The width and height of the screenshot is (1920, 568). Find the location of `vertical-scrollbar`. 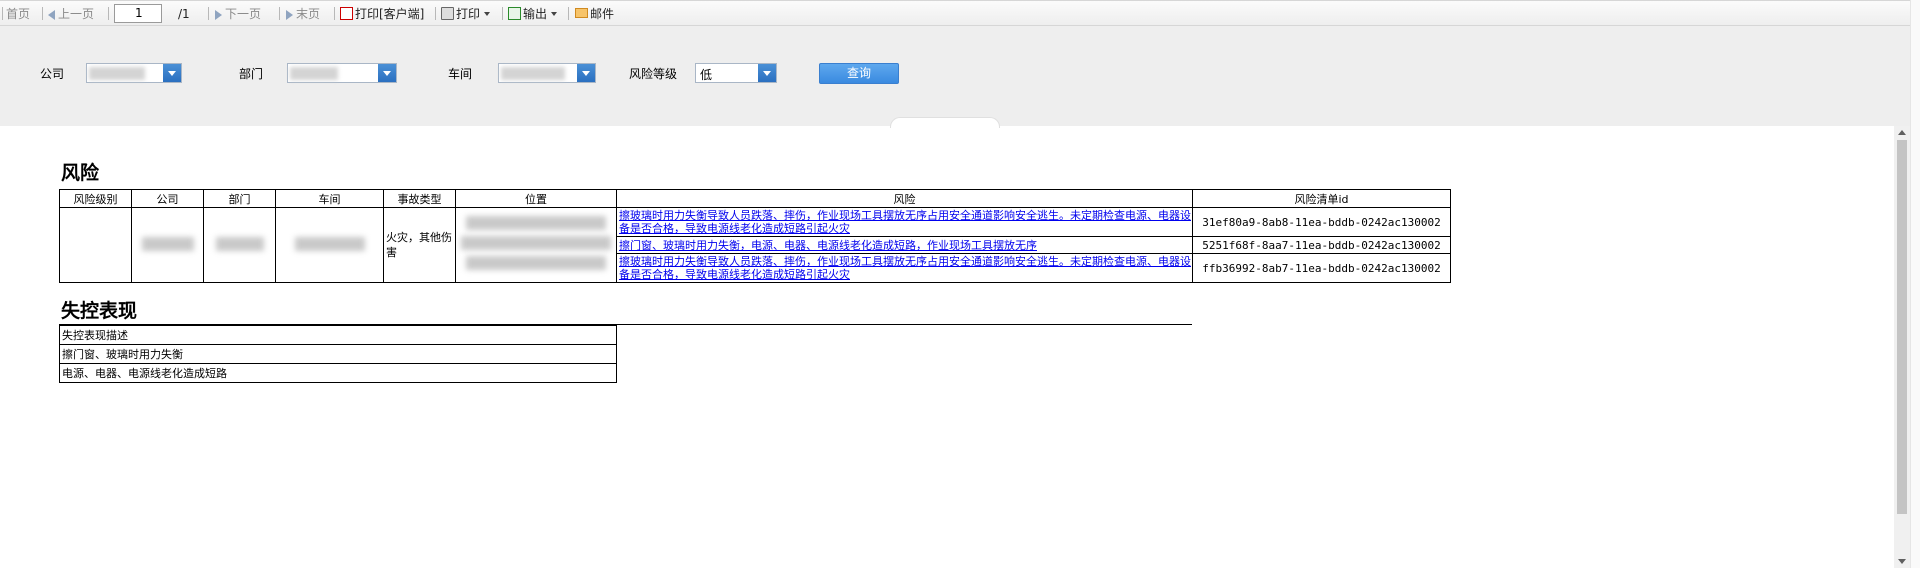

vertical-scrollbar is located at coordinates (1902, 347).